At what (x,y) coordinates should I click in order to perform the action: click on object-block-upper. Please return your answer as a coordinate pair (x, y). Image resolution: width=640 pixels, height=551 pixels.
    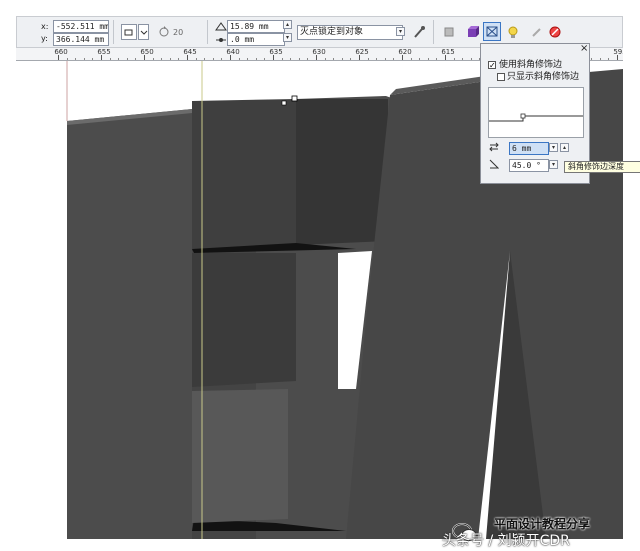
    Looking at the image, I should click on (244, 175).